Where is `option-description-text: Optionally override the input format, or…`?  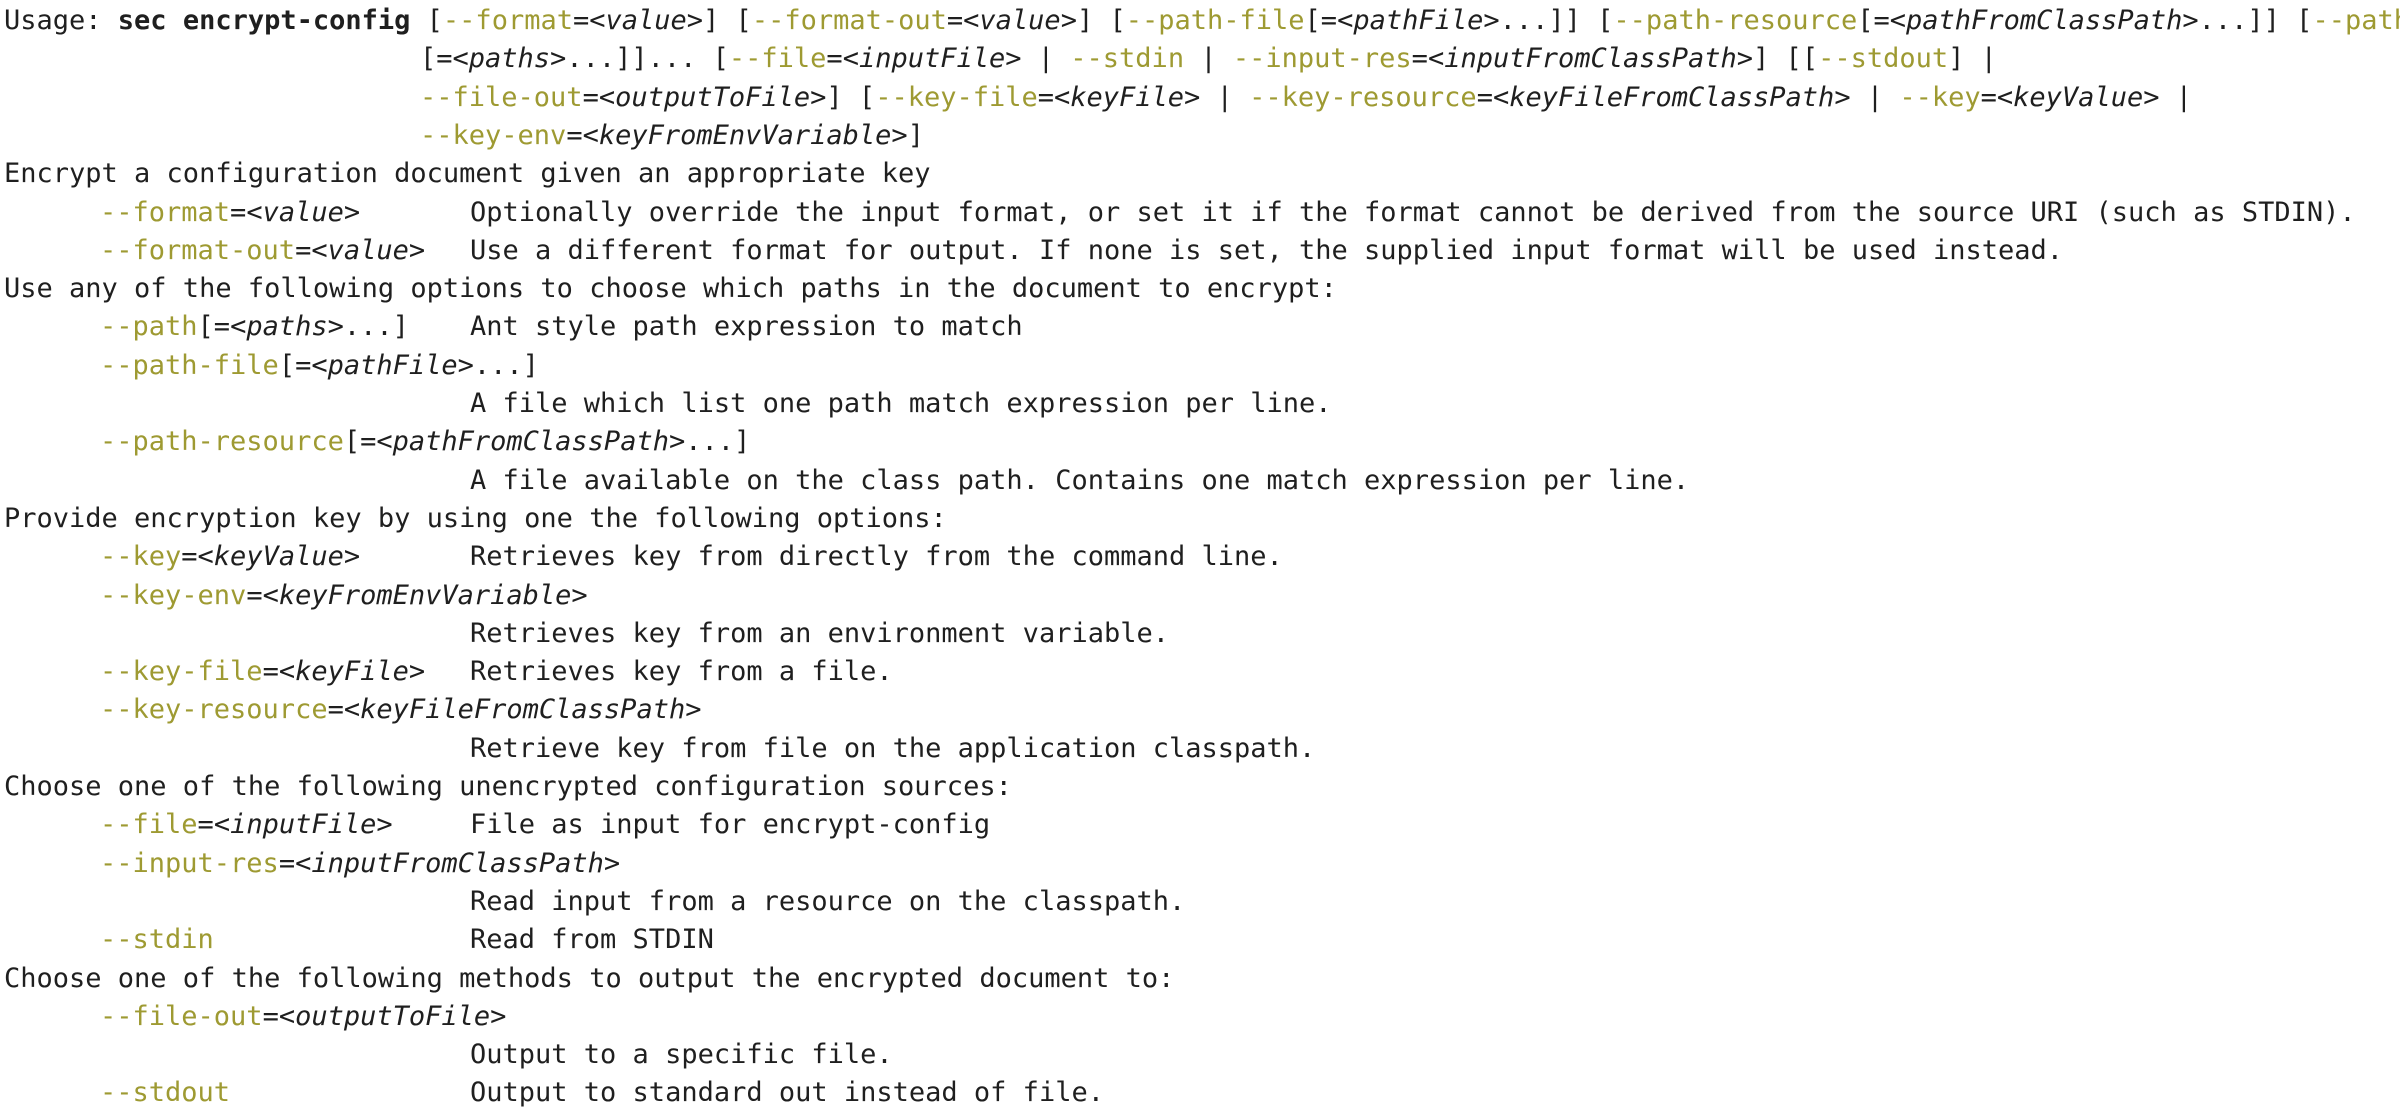 option-description-text: Optionally override the input format, or… is located at coordinates (1413, 212).